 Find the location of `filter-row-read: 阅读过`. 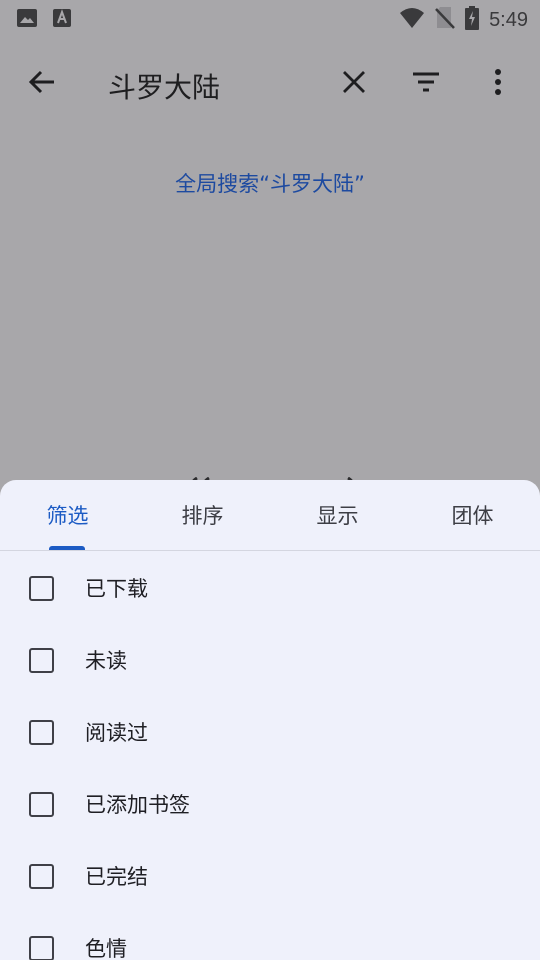

filter-row-read: 阅读过 is located at coordinates (270, 732).